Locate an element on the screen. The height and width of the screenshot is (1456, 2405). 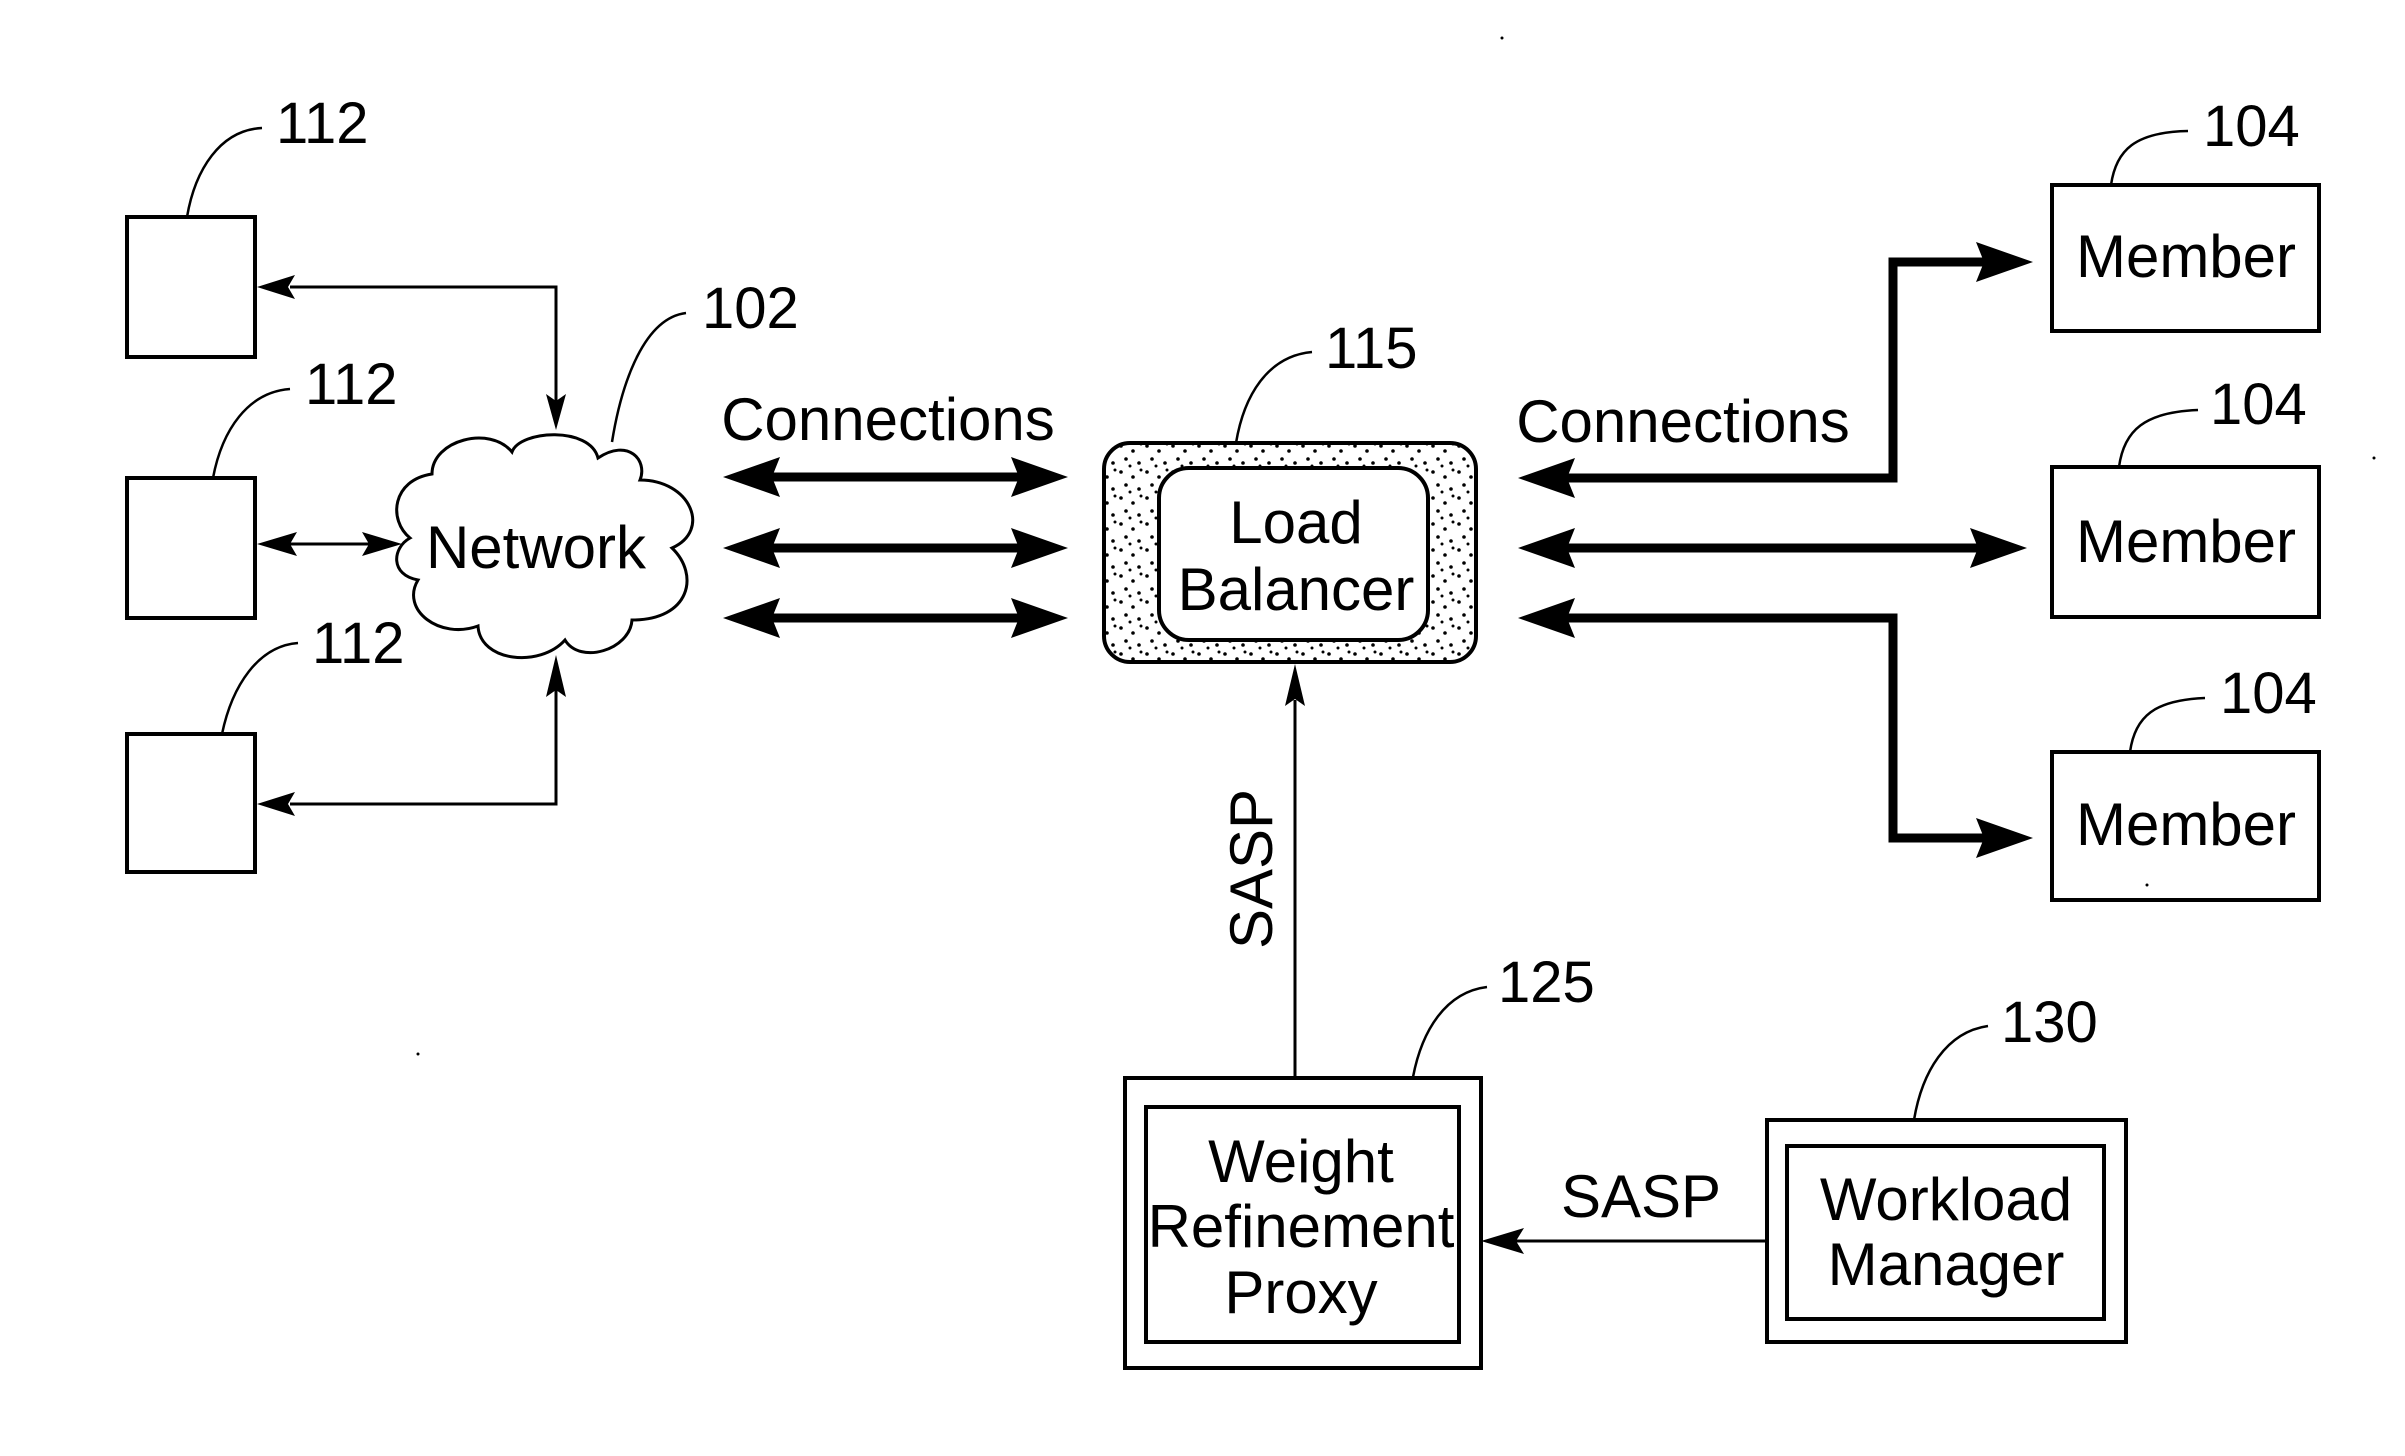
weight-refinement-proxy: Weight Refinement Proxy 125 is located at coordinates (1359, 1160).